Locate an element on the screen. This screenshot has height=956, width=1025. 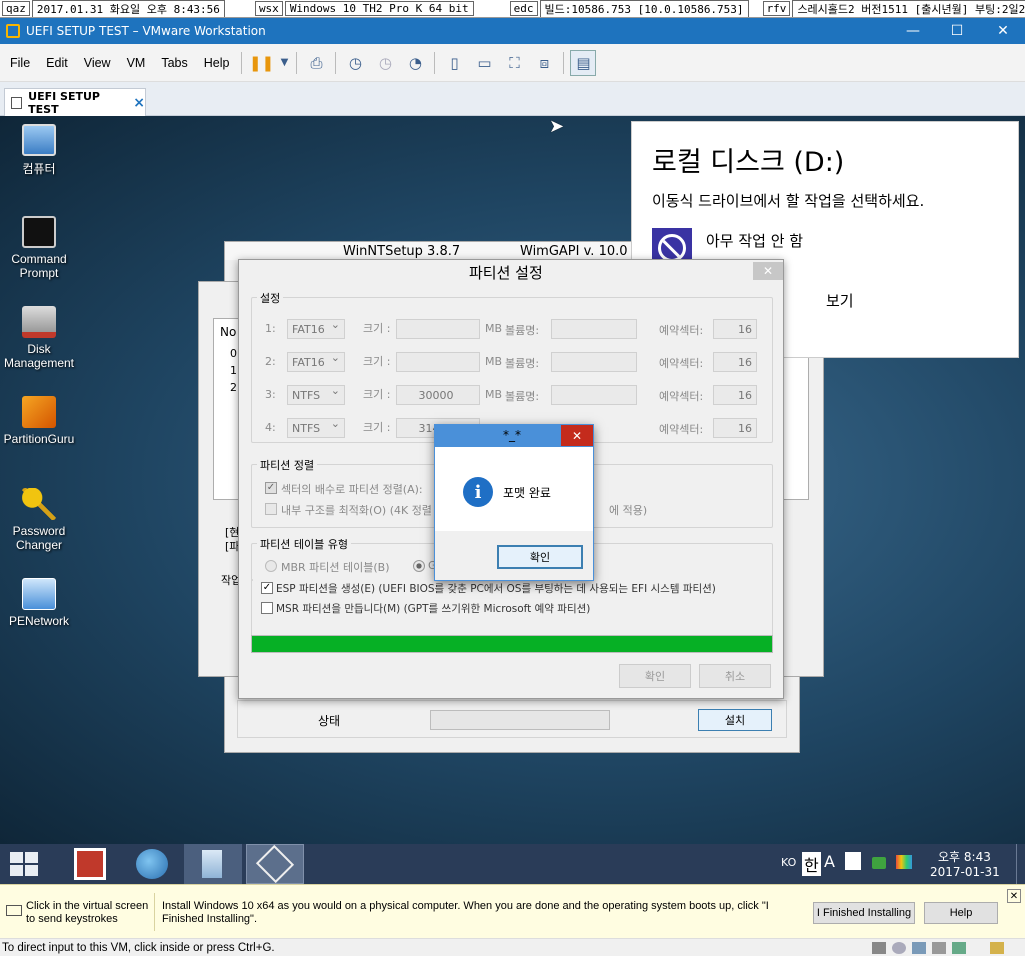
install-button: 설치 is located at coordinates (735, 720).